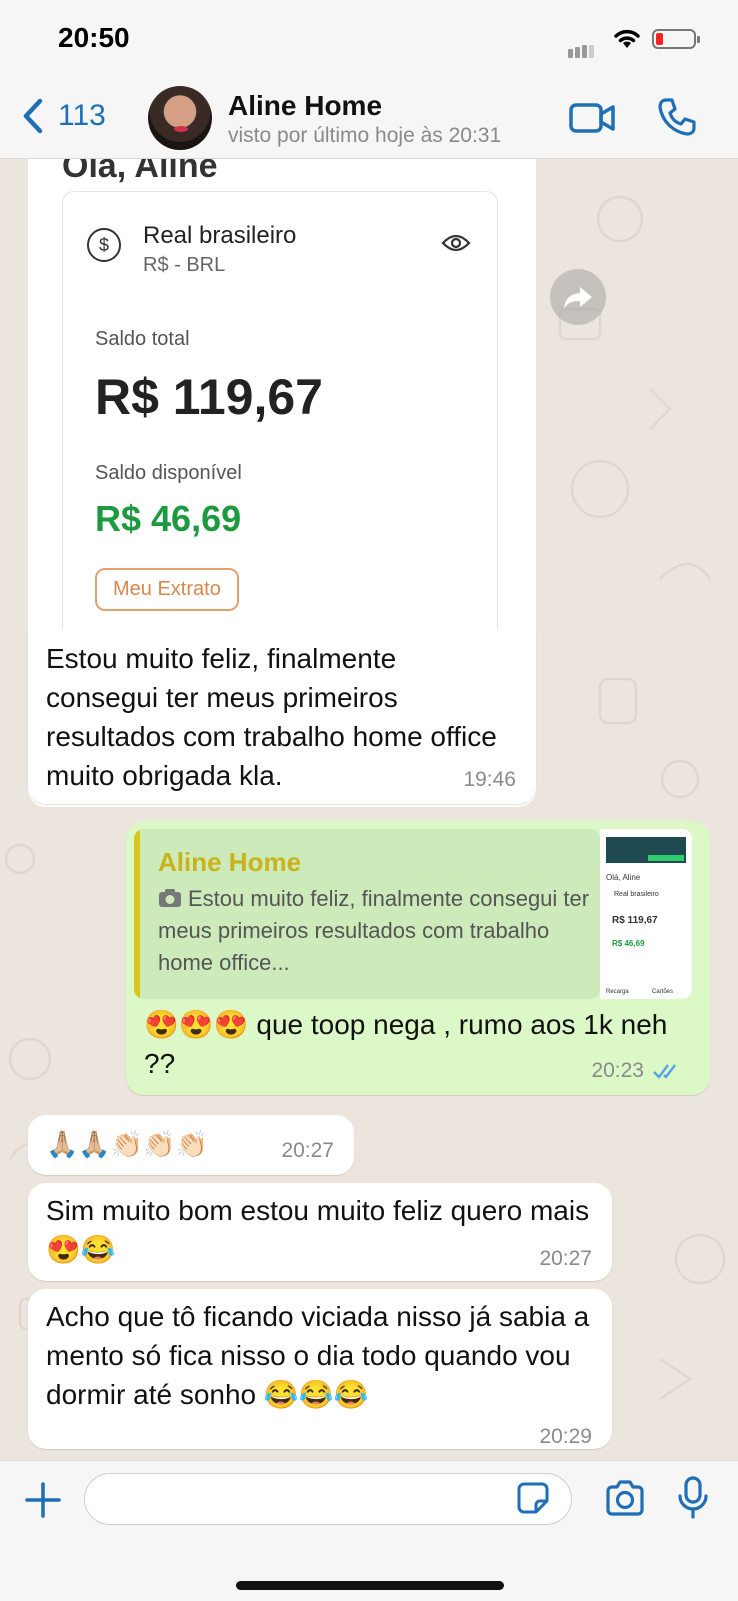  I want to click on available-label: Saldo disponível, so click(168, 473).